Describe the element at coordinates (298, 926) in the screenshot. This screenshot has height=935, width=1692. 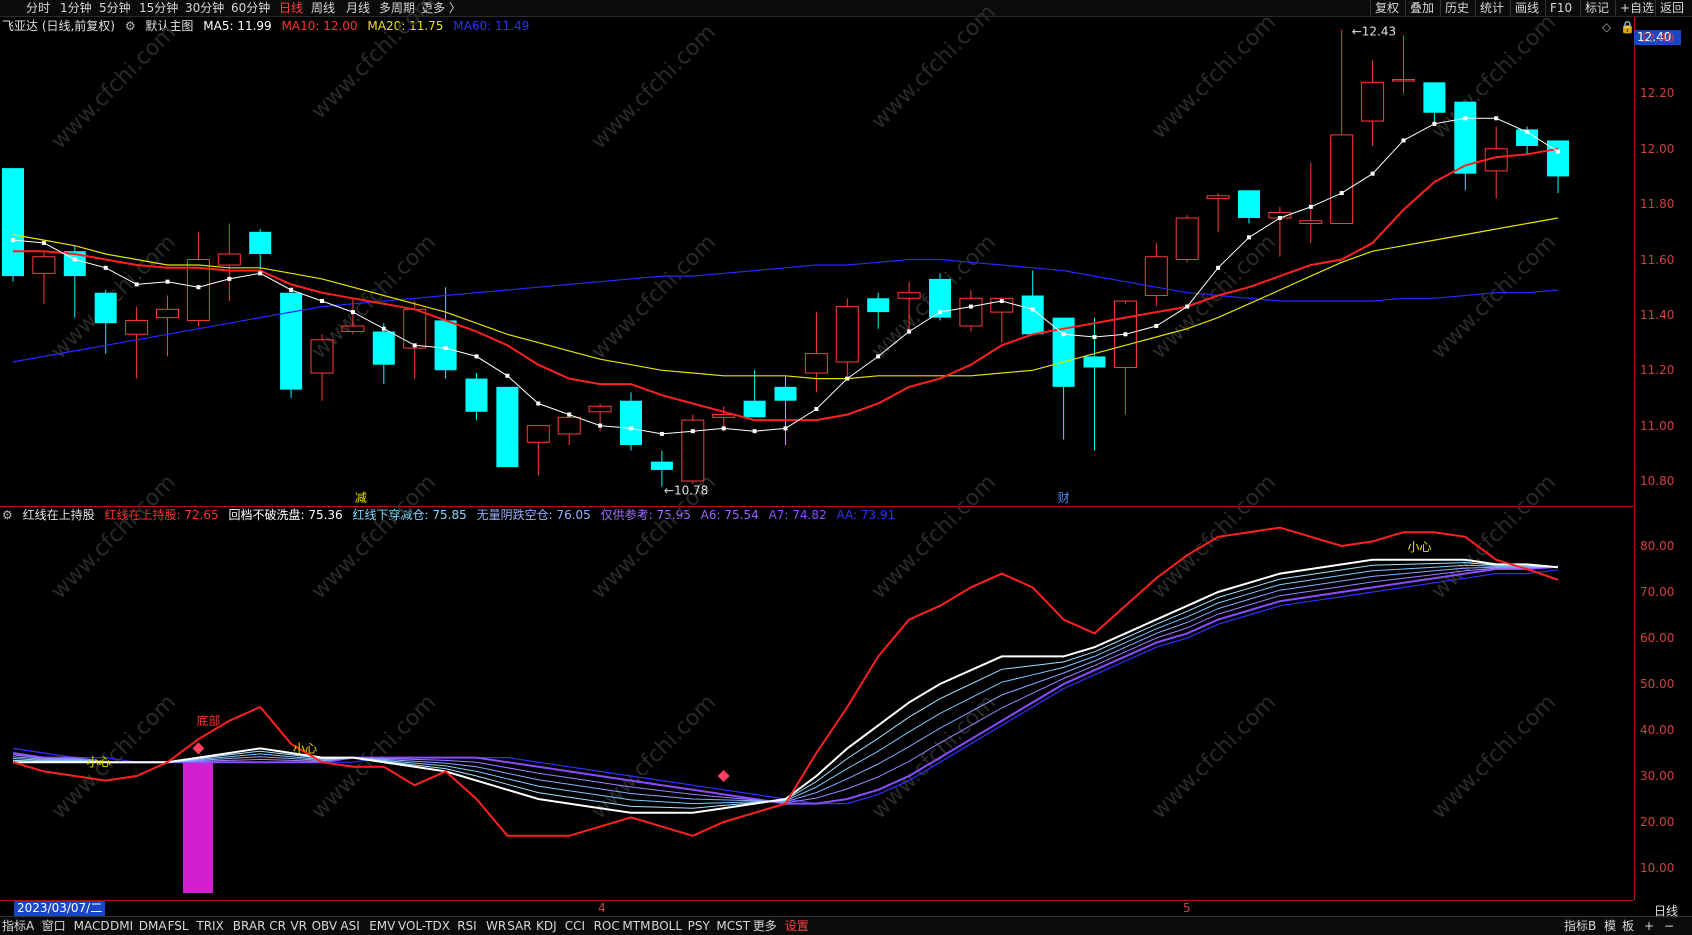
I see `indicator-tab-9: VR` at that location.